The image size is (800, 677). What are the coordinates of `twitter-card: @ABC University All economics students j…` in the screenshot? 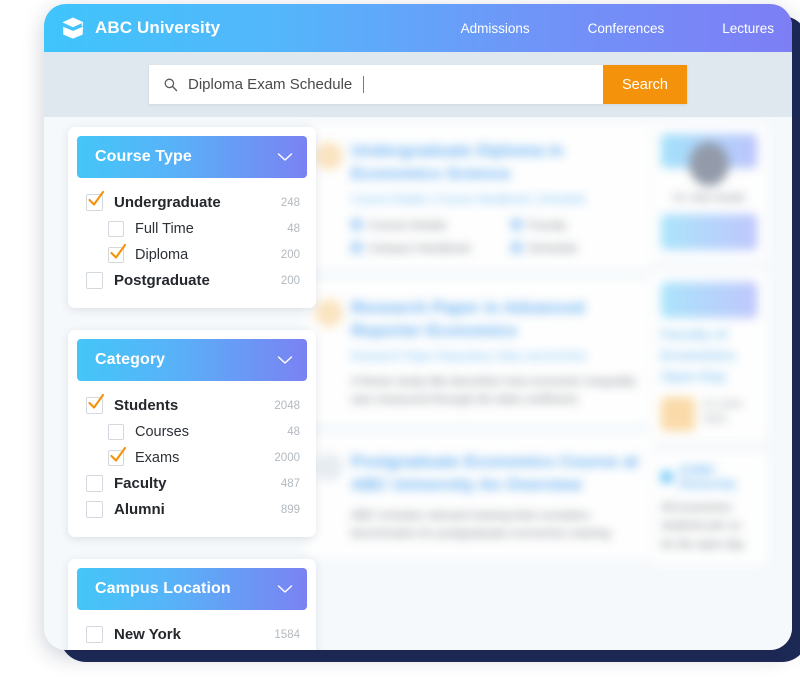 It's located at (709, 509).